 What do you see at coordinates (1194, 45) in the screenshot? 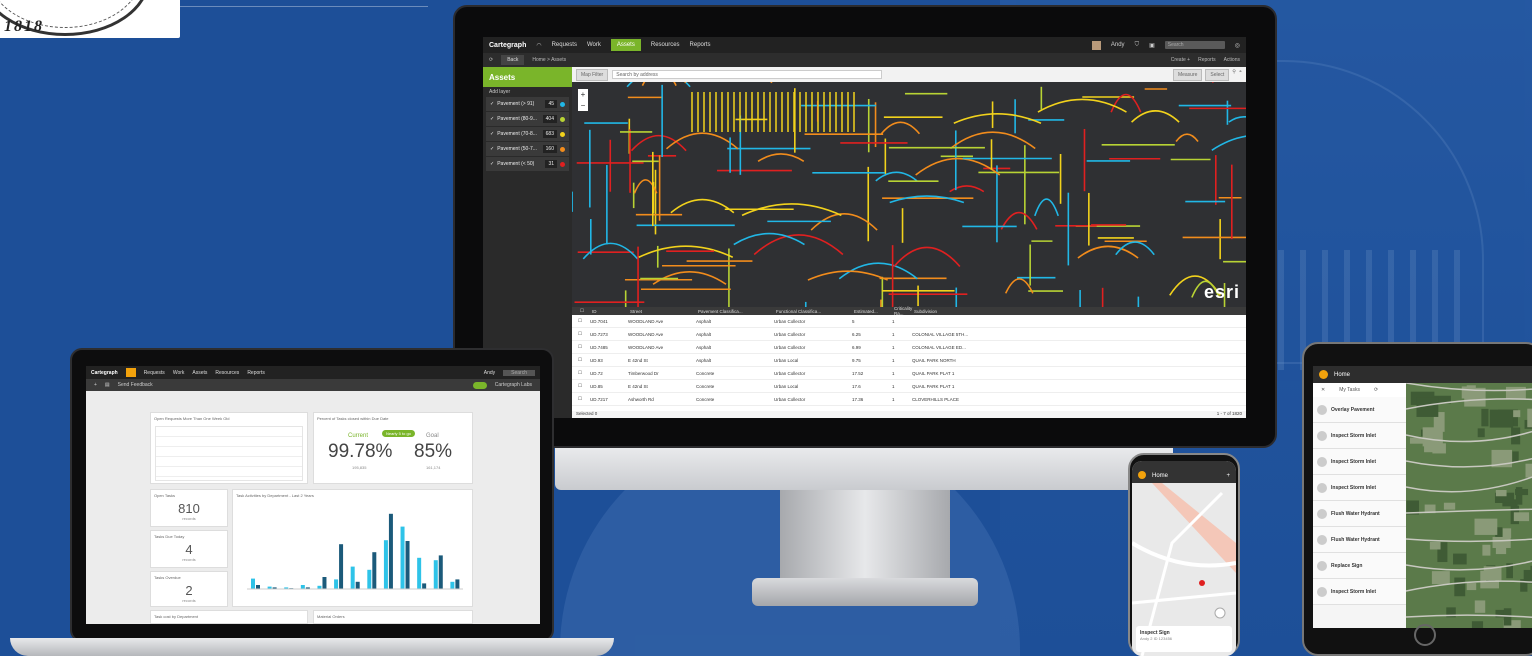
I see `search-input: Search` at bounding box center [1194, 45].